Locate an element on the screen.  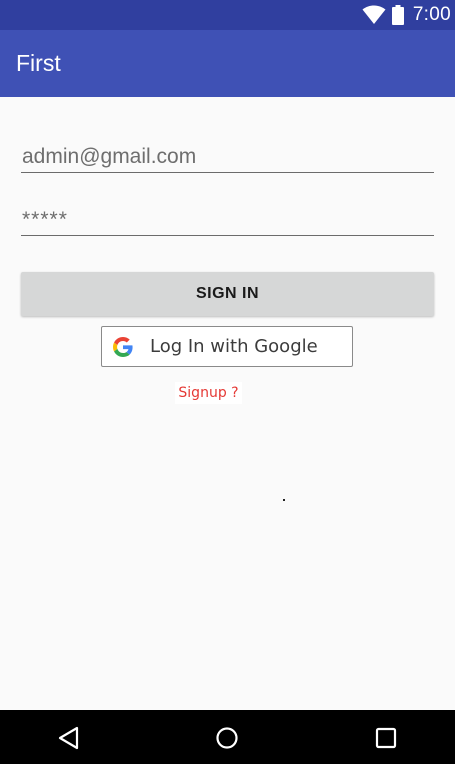
battery-icon is located at coordinates (397, 15).